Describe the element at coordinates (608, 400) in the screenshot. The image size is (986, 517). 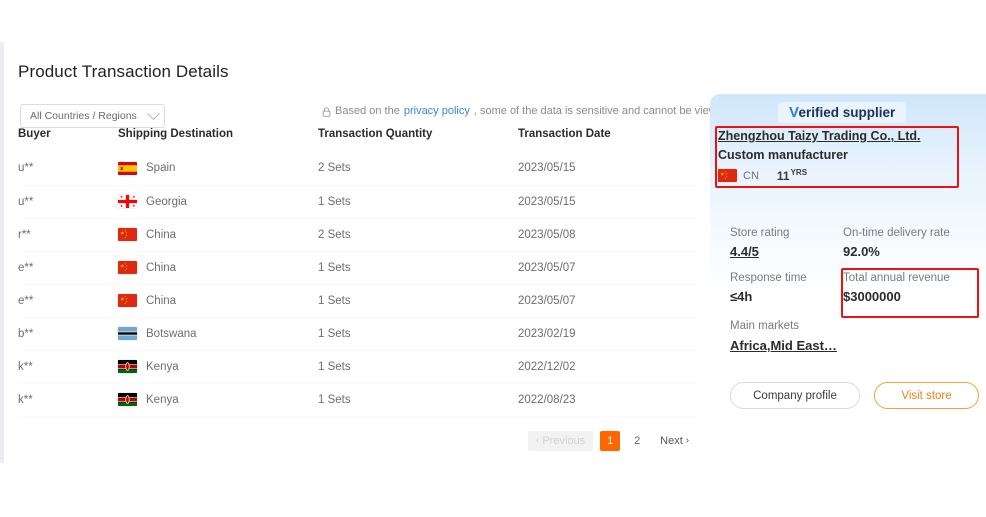
I see `cell-date: 2022/08/23` at that location.